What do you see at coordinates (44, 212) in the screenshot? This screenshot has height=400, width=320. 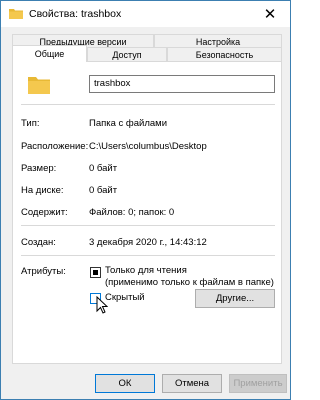 I see `contains-label: Содержит:` at bounding box center [44, 212].